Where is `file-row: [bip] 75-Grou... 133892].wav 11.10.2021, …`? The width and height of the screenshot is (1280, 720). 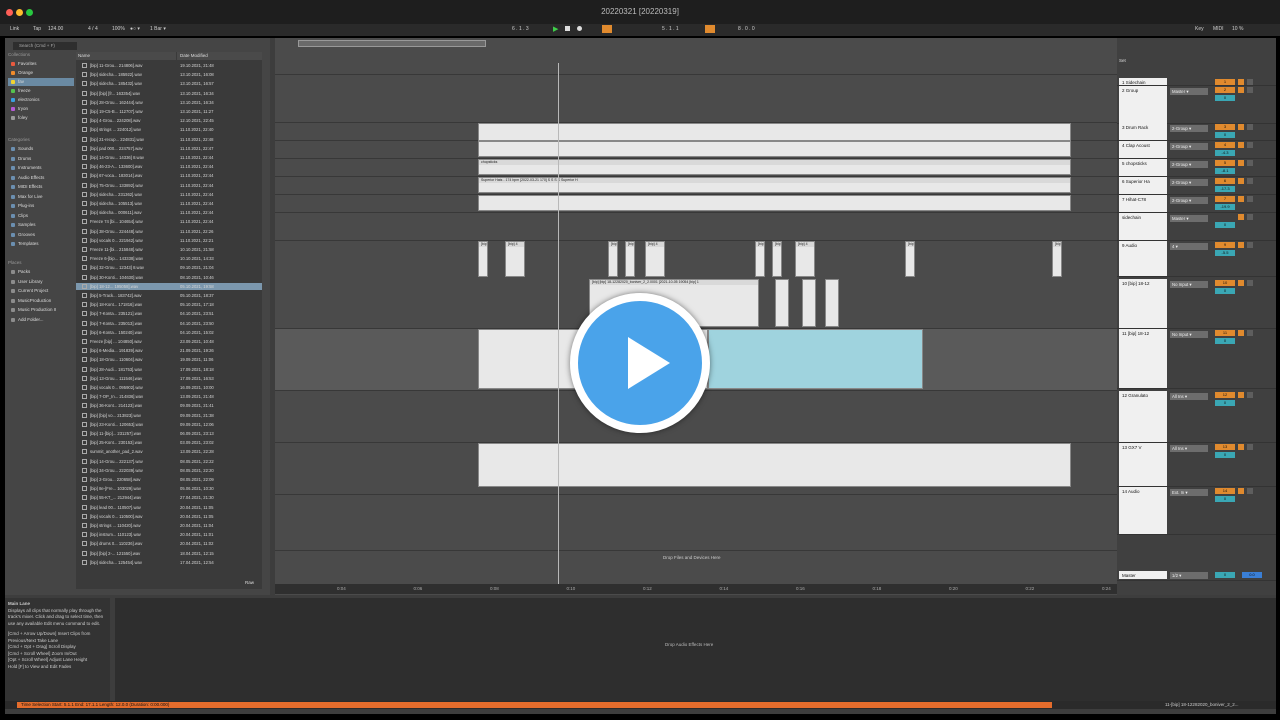
file-row: [bip] 75-Grou... 133892].wav 11.10.2021, … is located at coordinates (169, 185).